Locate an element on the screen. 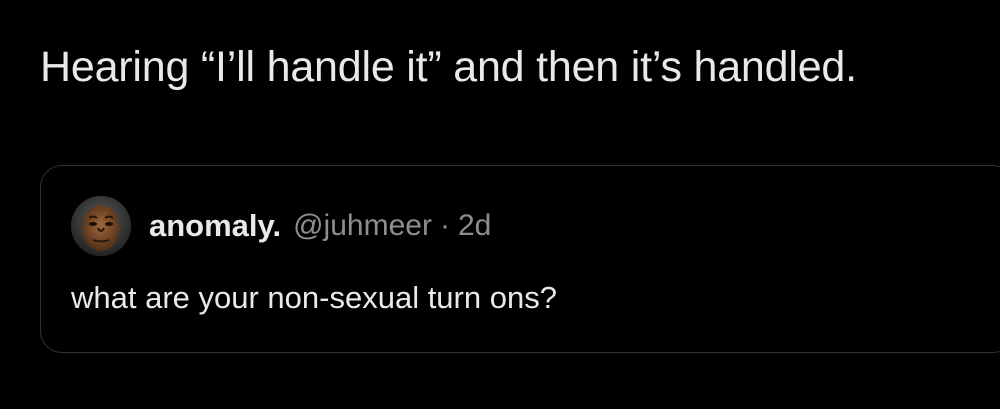 This screenshot has width=1000, height=409. user-avatar-icon is located at coordinates (101, 226).